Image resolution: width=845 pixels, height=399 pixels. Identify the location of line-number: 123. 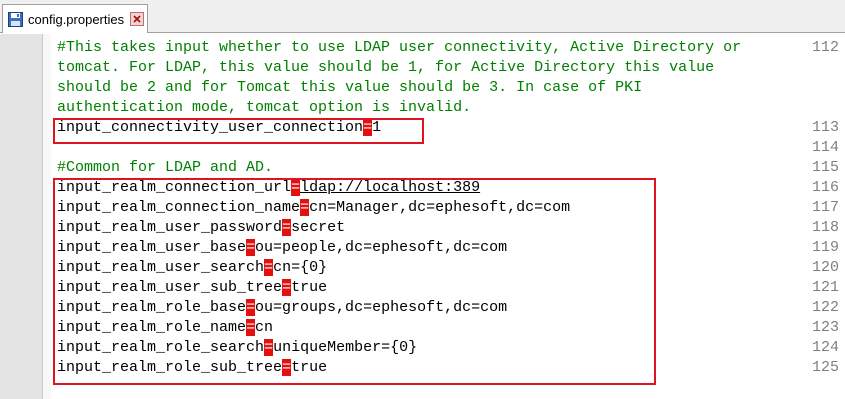
(825, 327).